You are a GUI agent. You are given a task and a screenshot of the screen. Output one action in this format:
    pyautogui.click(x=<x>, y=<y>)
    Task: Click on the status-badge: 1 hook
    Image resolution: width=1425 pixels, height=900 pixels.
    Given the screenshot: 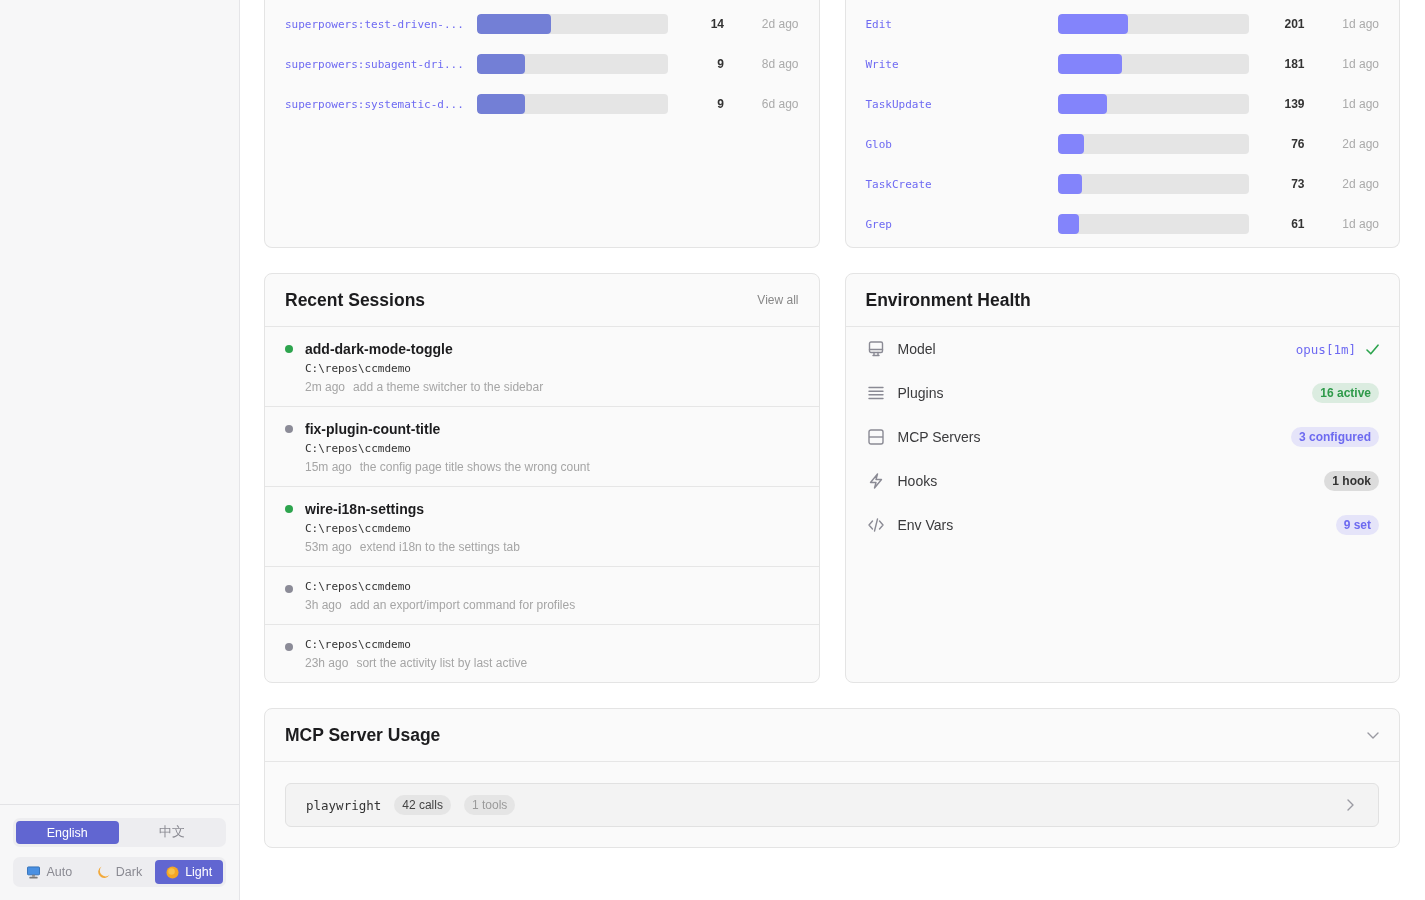 What is the action you would take?
    pyautogui.click(x=1351, y=481)
    